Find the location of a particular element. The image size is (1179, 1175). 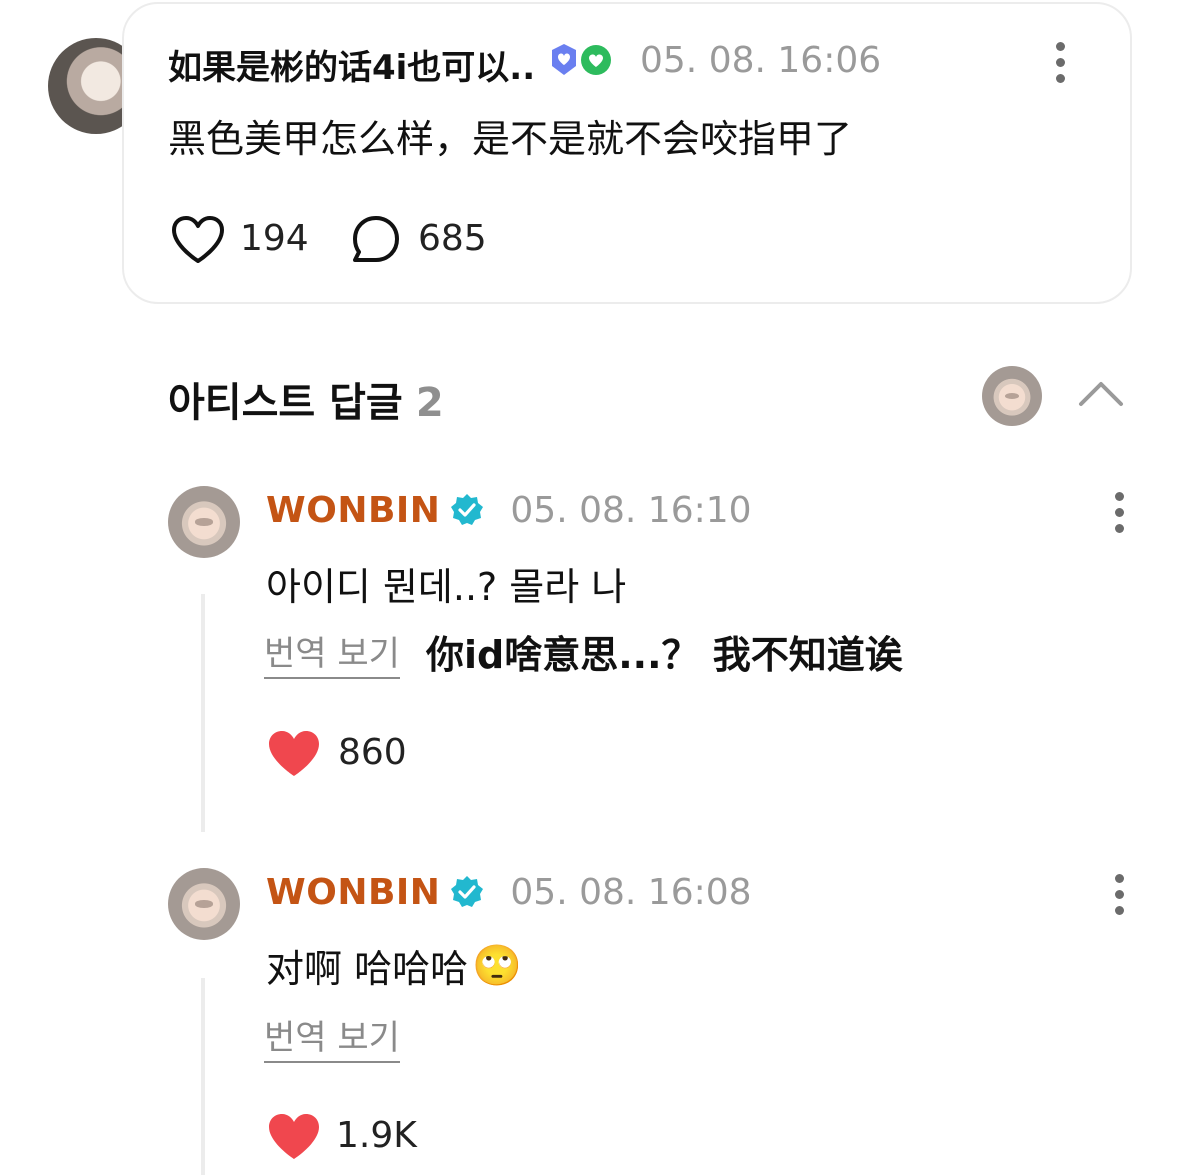

eye-roll-emoji: 🙄 is located at coordinates (497, 966).